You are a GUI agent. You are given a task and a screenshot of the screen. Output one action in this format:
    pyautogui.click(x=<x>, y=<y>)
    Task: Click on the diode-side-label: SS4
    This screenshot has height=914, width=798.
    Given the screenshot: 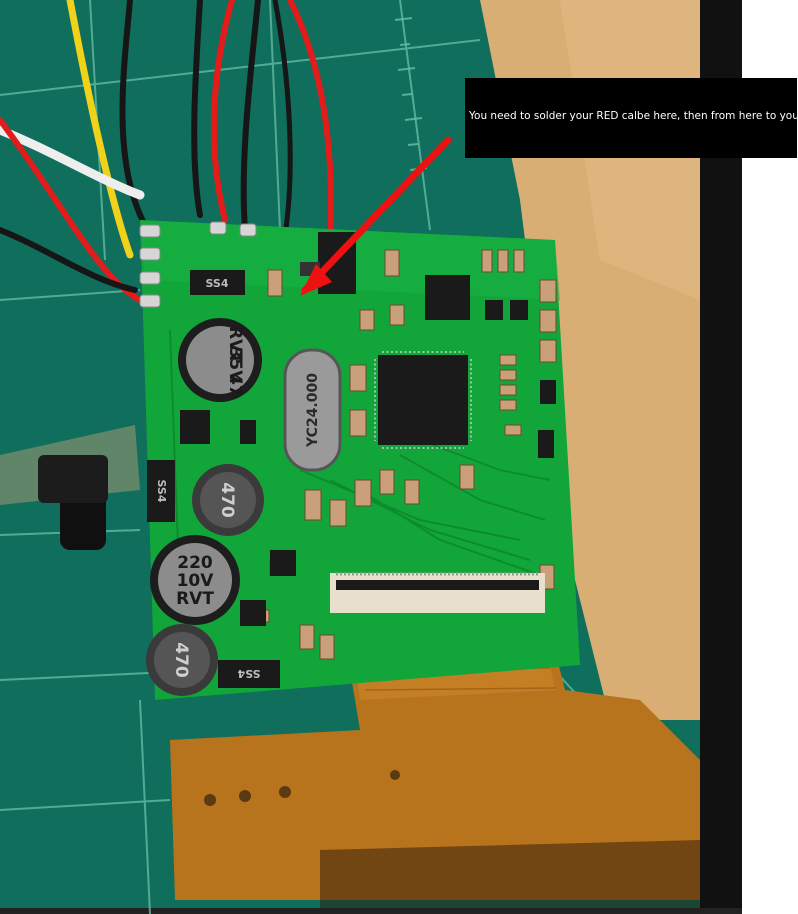 What is the action you would take?
    pyautogui.click(x=161, y=490)
    